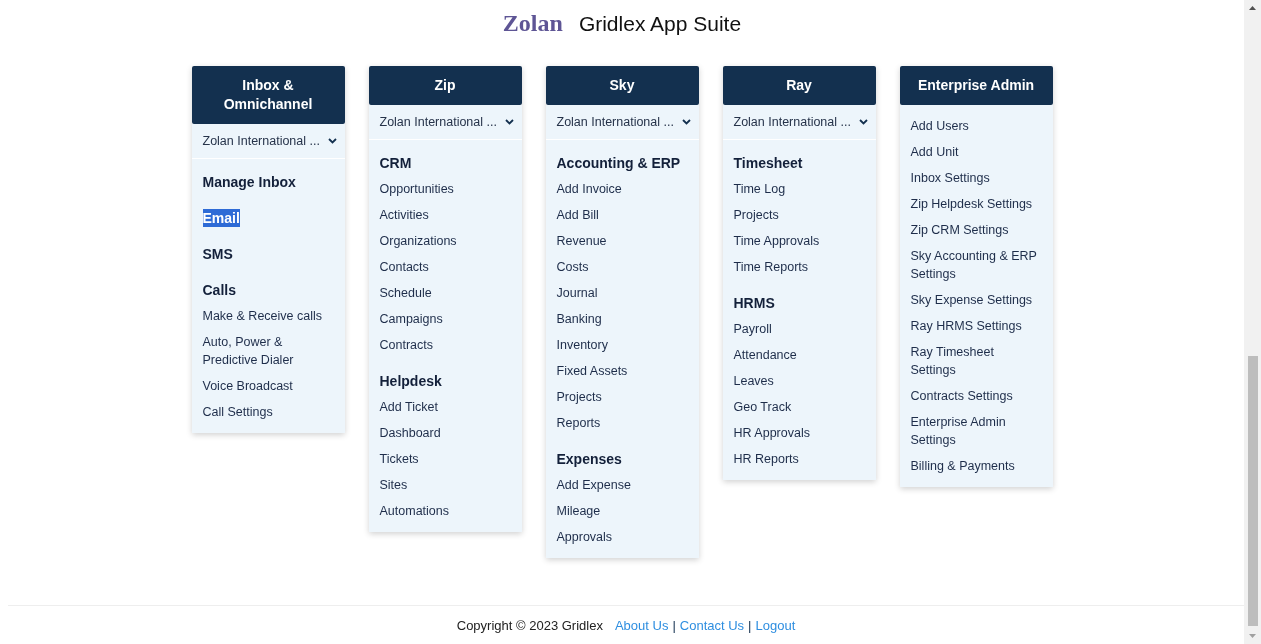  Describe the element at coordinates (976, 466) in the screenshot. I see `menu-link: Billing & Payments` at that location.